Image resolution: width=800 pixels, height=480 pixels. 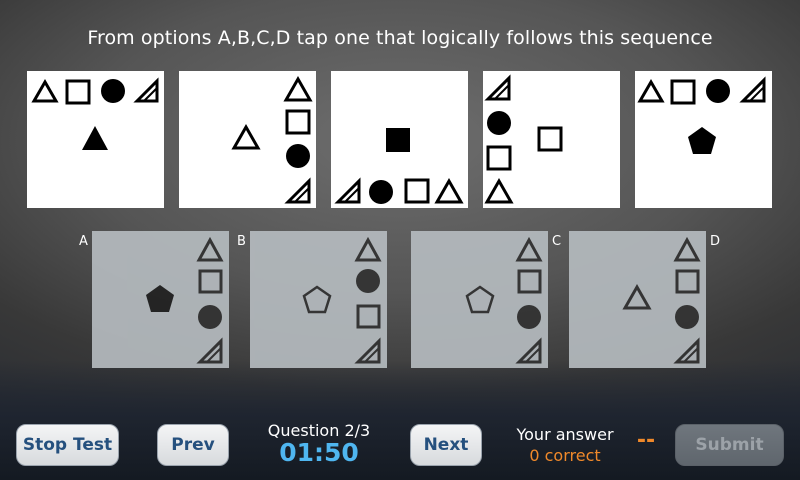 What do you see at coordinates (241, 241) in the screenshot?
I see `option-b-letter: B` at bounding box center [241, 241].